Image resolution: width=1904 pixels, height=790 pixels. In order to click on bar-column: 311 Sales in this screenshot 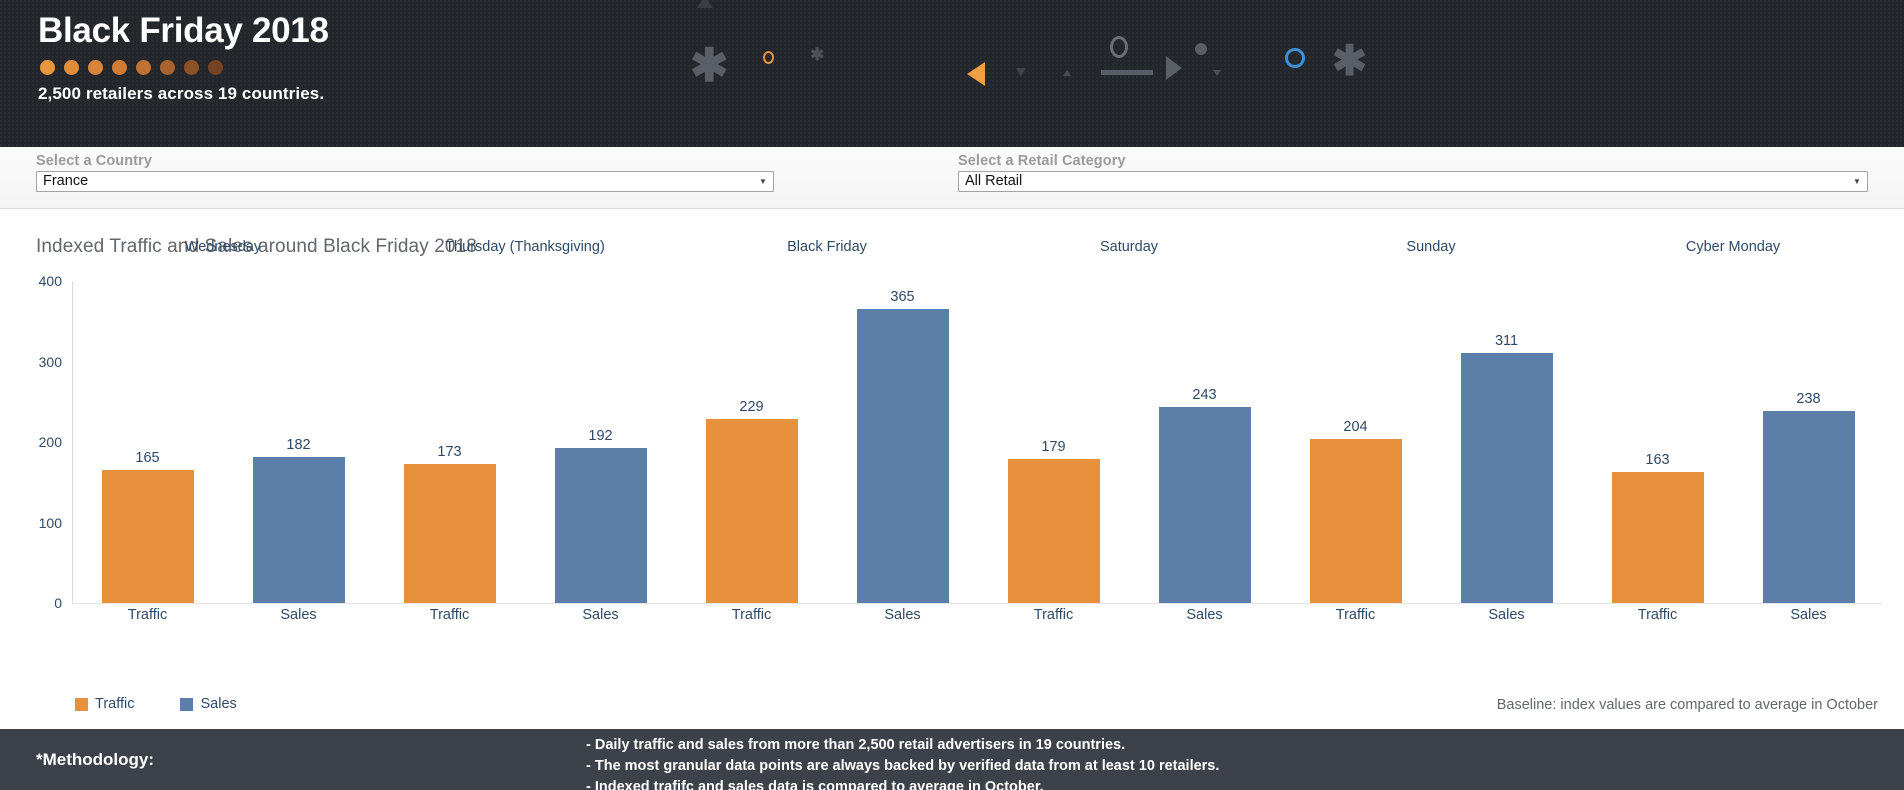, I will do `click(1506, 452)`.